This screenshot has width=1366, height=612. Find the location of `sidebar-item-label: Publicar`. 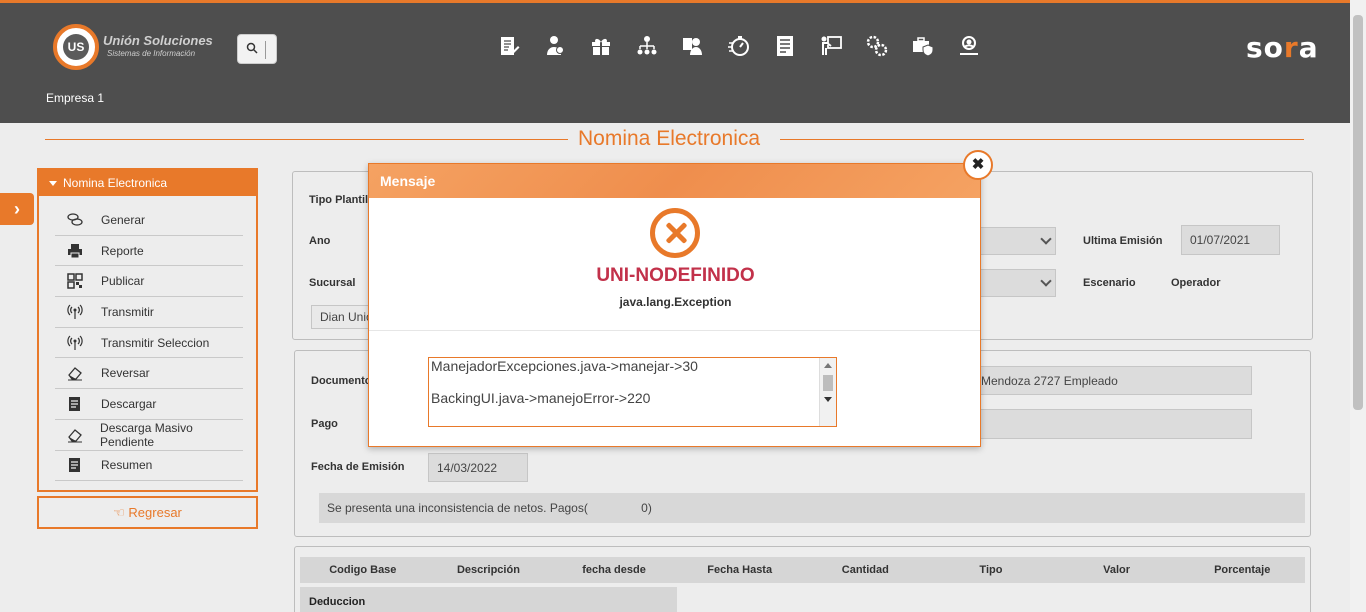

sidebar-item-label: Publicar is located at coordinates (123, 281).